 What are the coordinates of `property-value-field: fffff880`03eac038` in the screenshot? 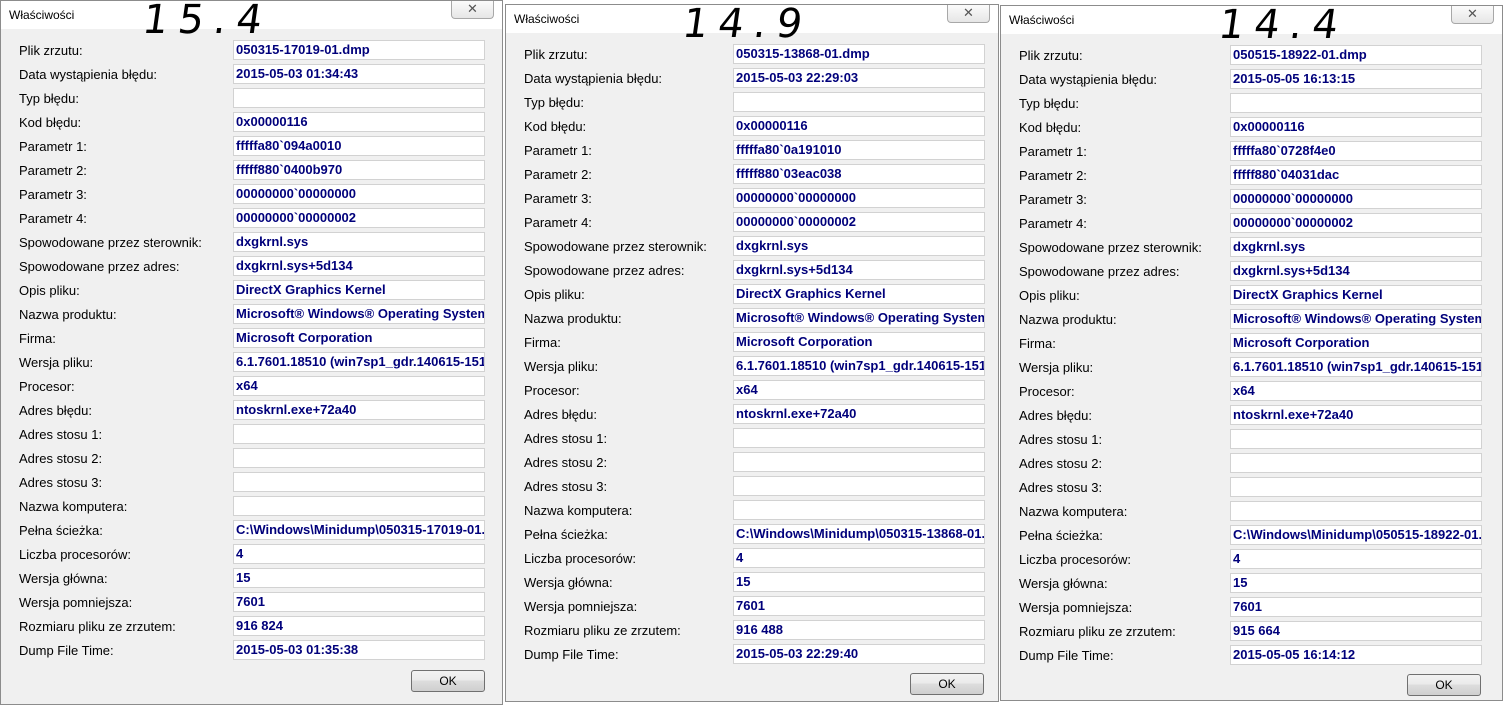 It's located at (859, 174).